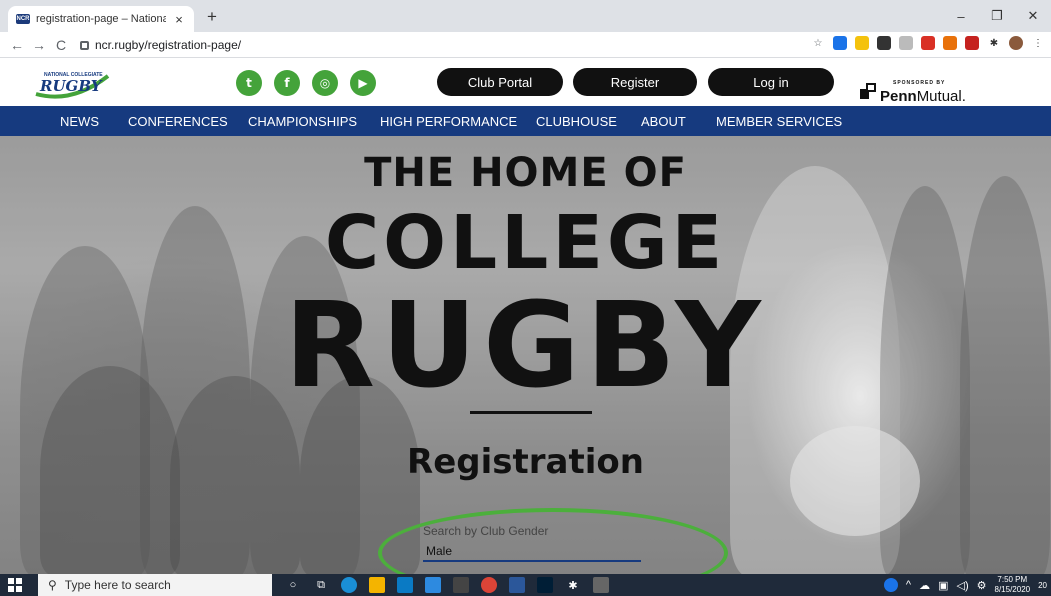  What do you see at coordinates (433, 585) in the screenshot?
I see `mail-icon` at bounding box center [433, 585].